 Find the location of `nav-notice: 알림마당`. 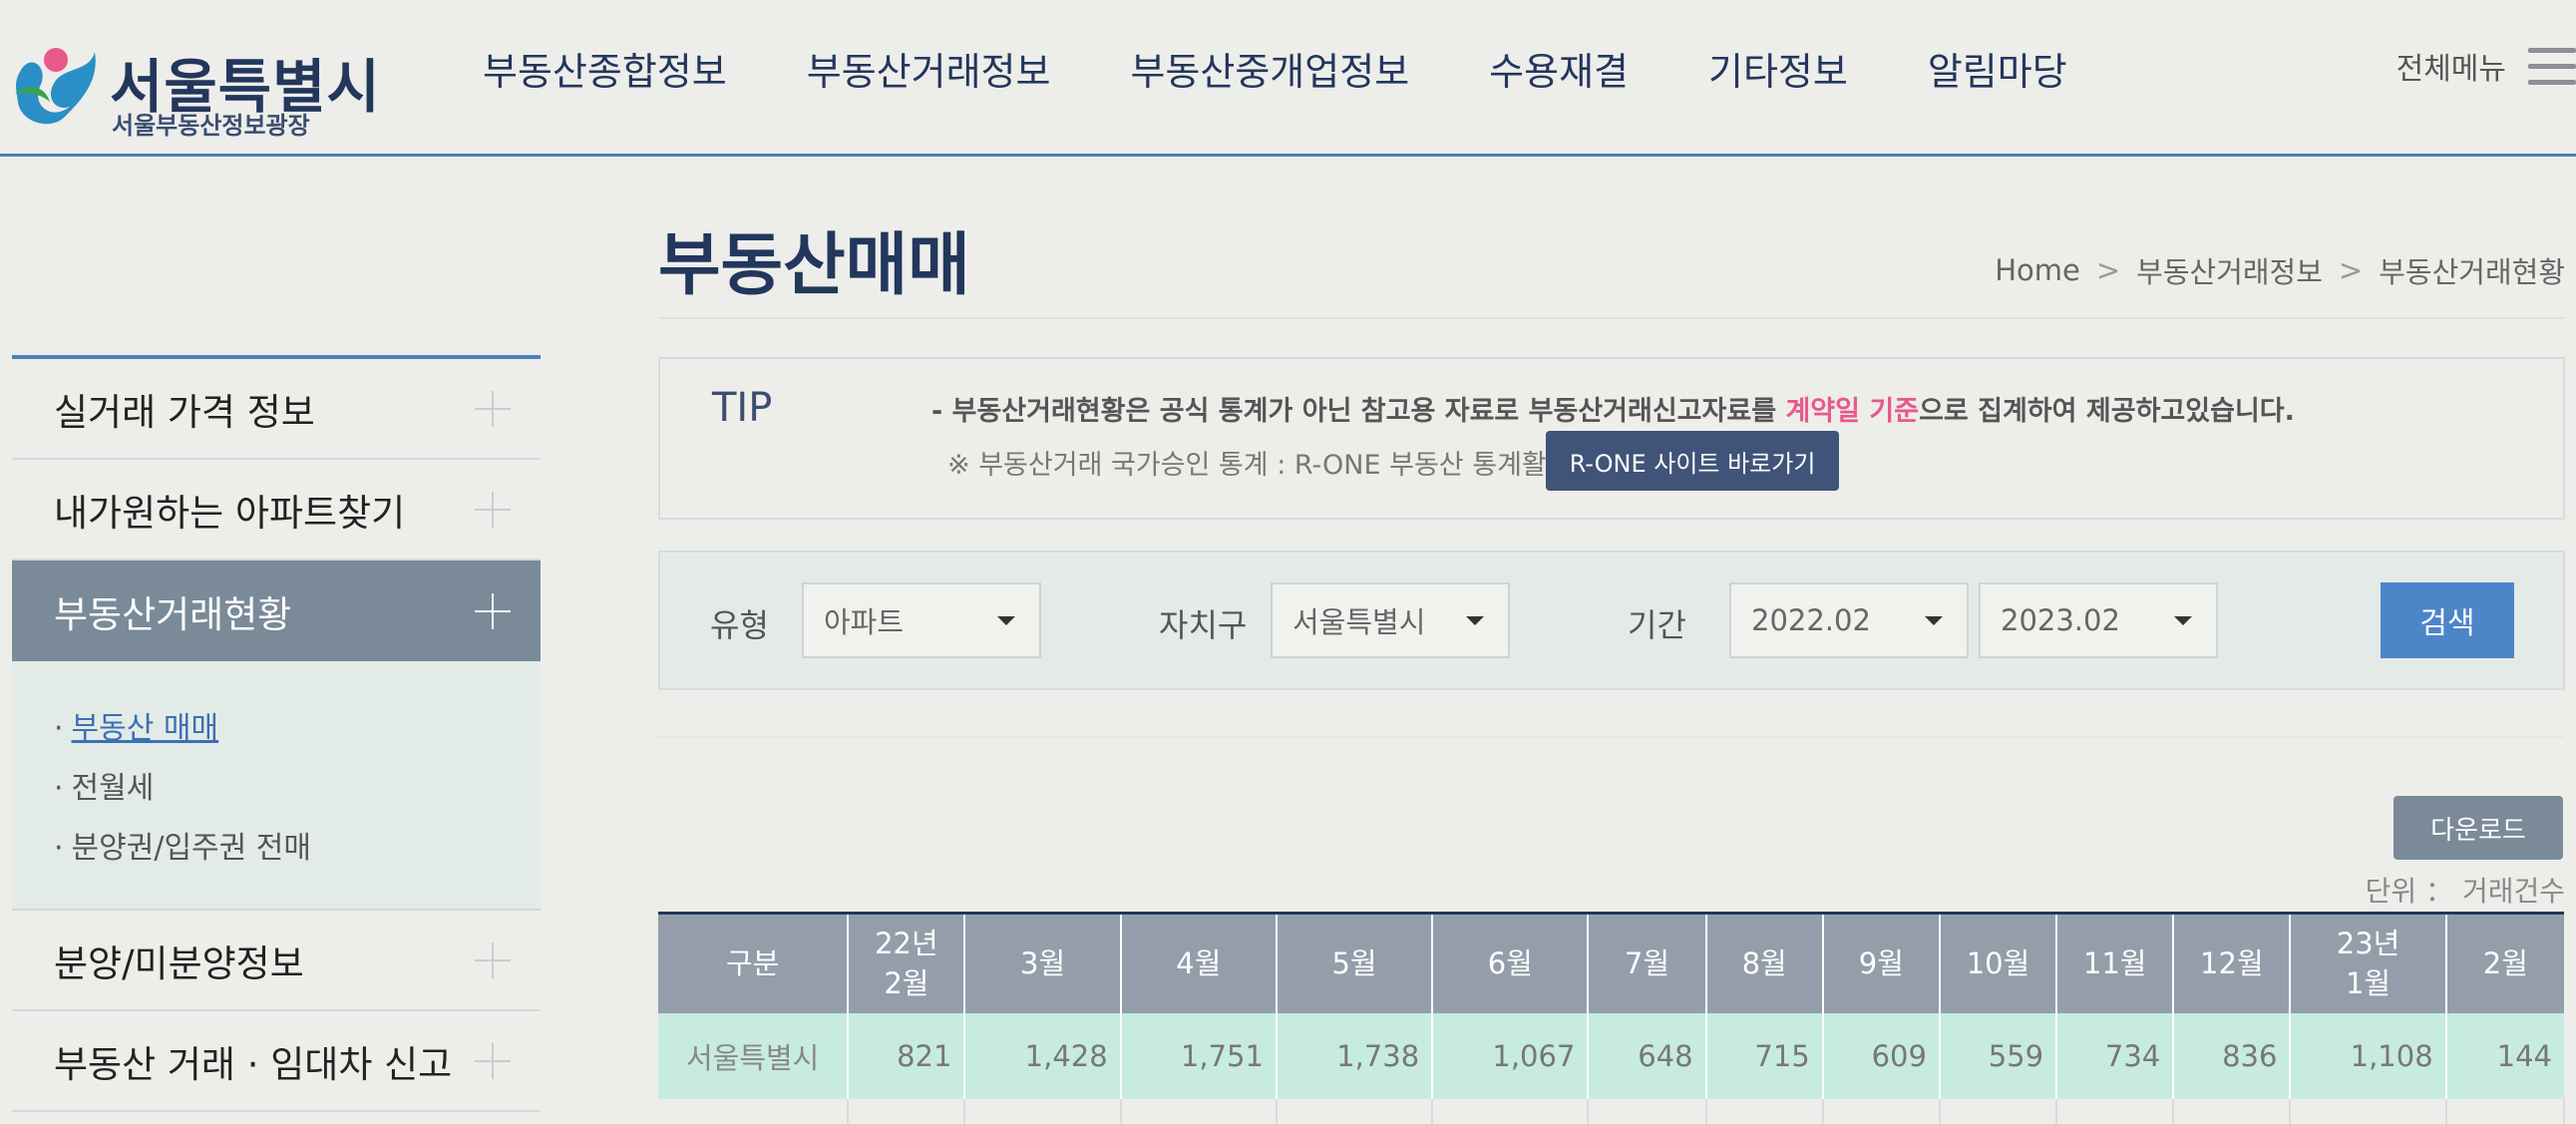

nav-notice: 알림마당 is located at coordinates (1998, 72).